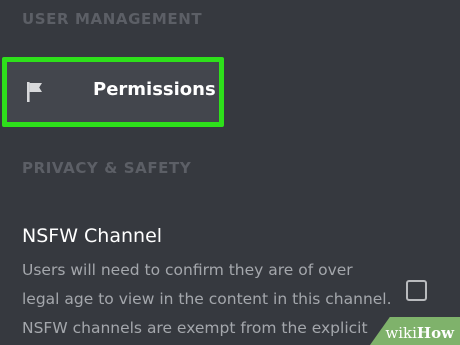  Describe the element at coordinates (92, 236) in the screenshot. I see `nsfw-channel-title: NSFW Channel` at that location.